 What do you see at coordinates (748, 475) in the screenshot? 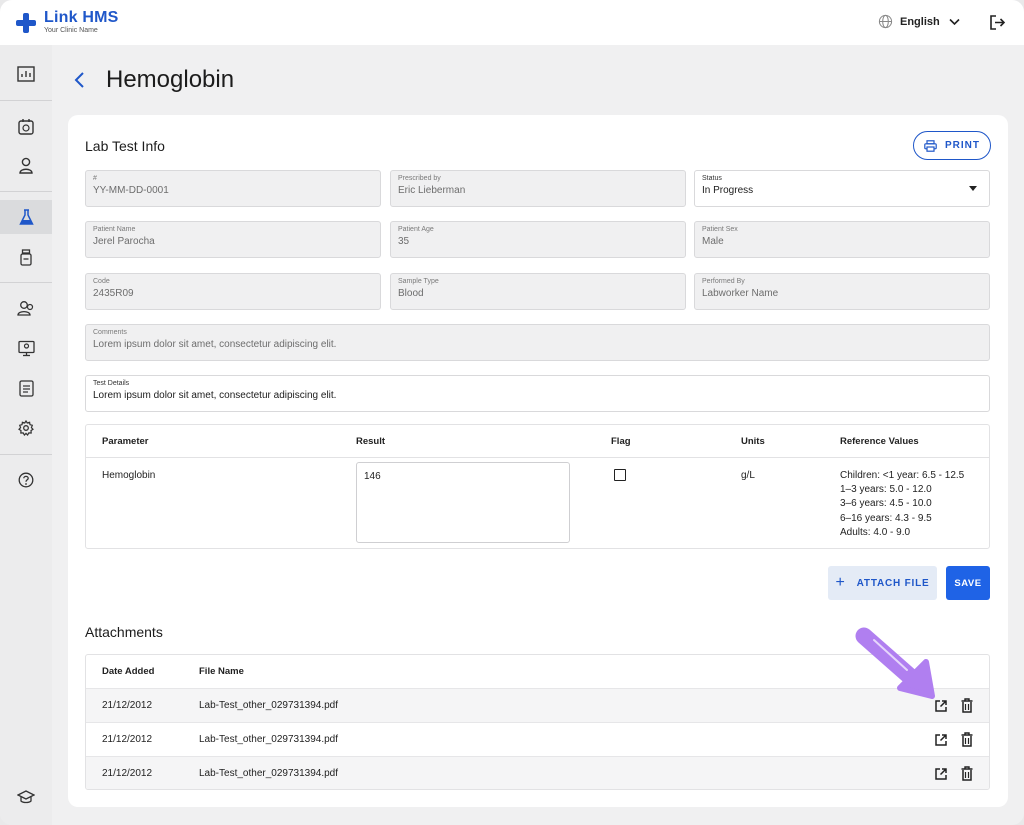
I see `units-cell: g/L` at bounding box center [748, 475].